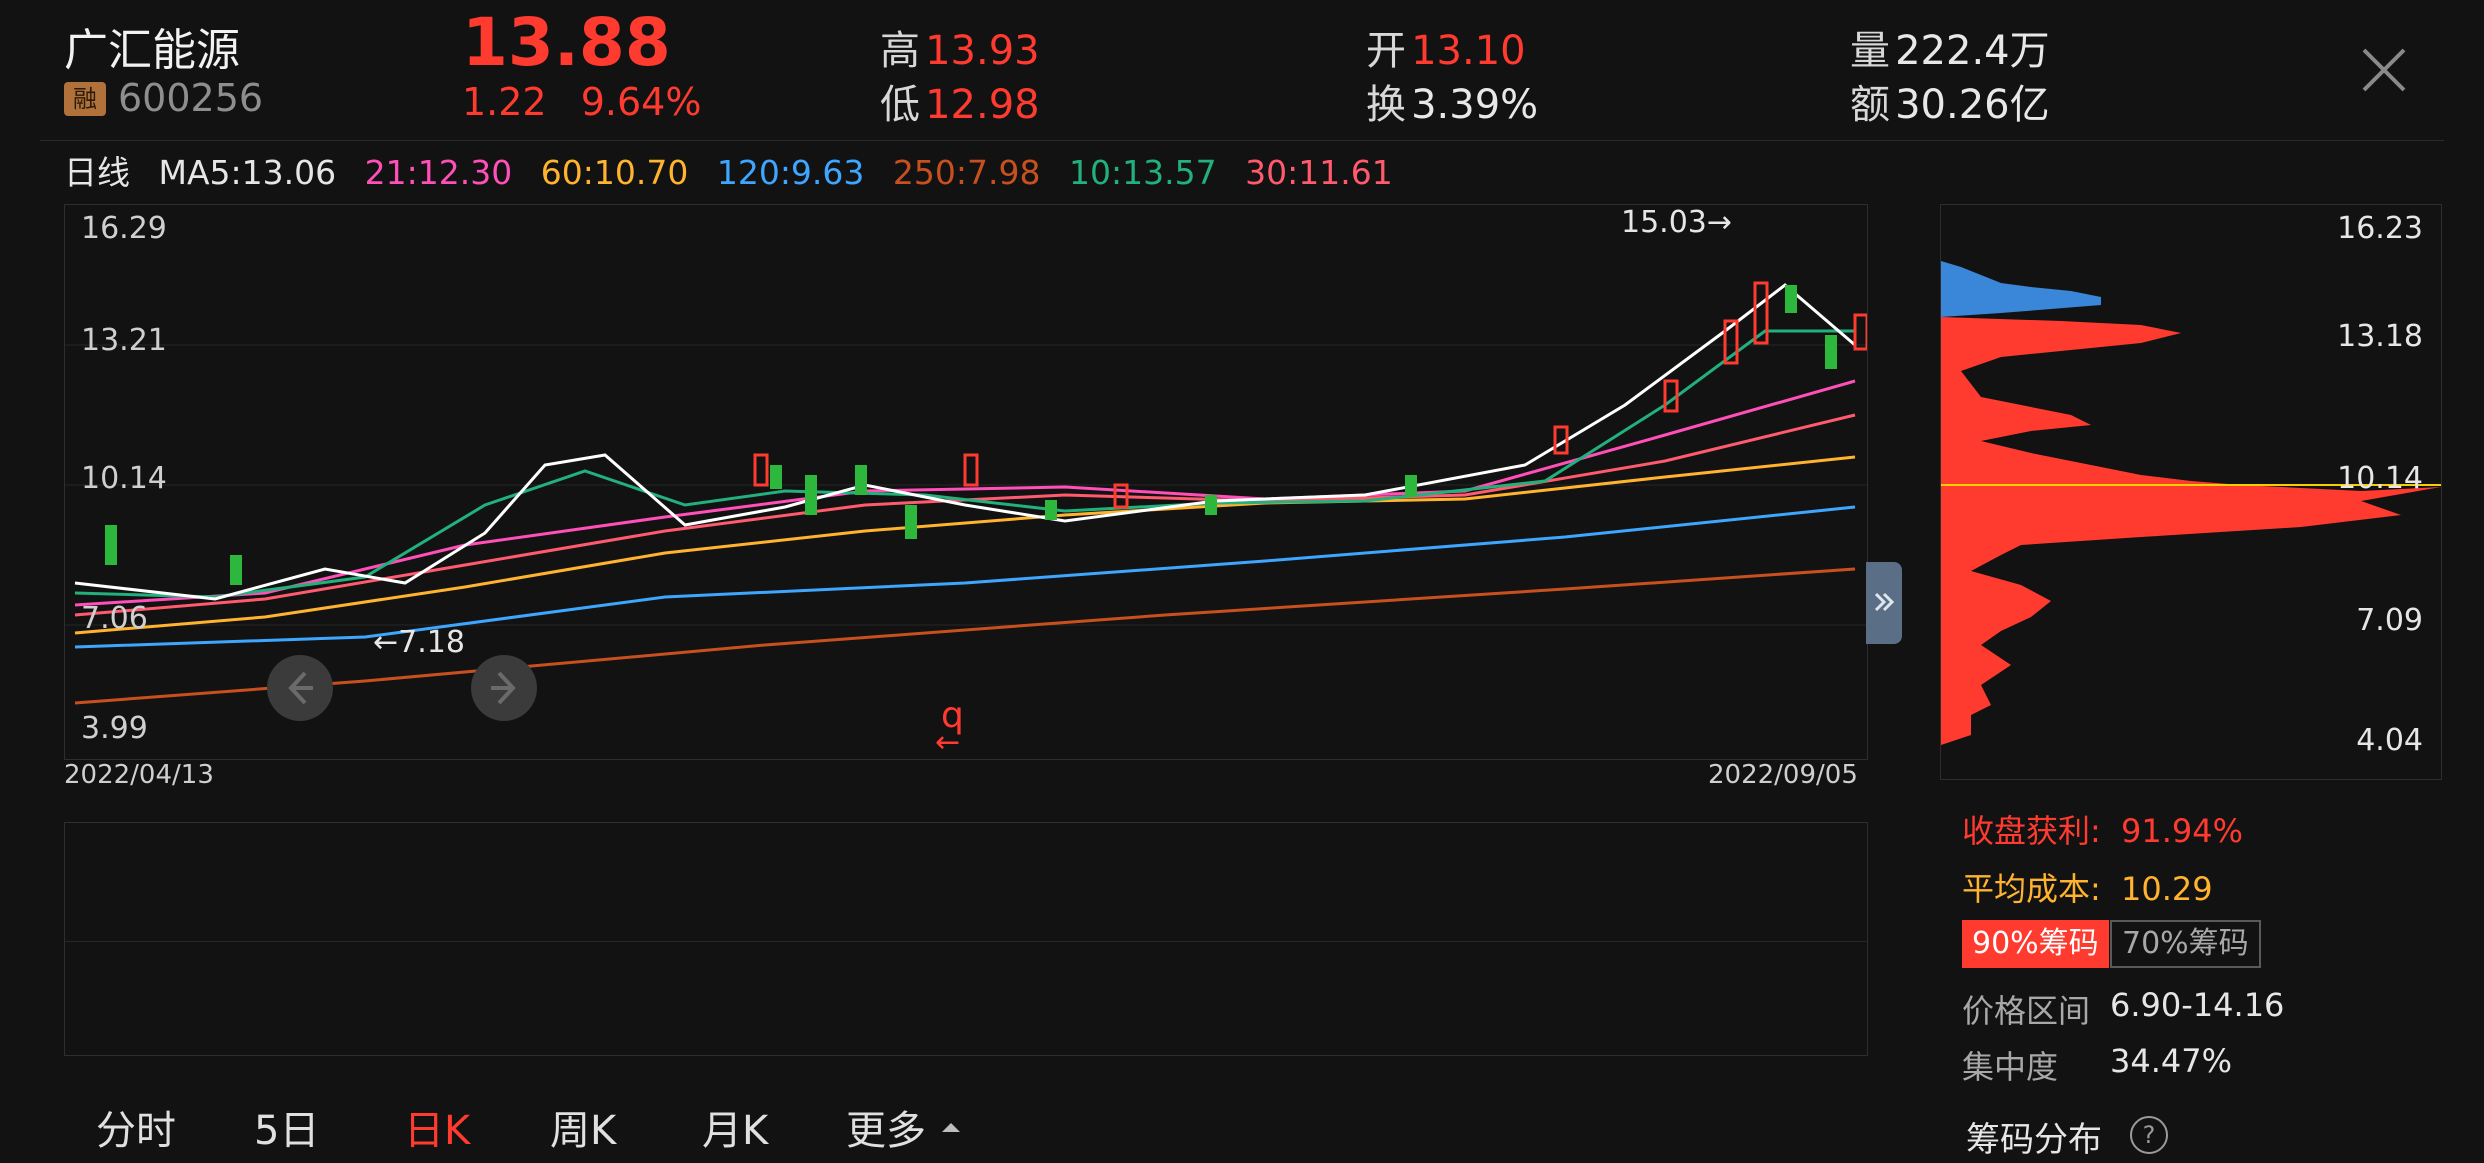 This screenshot has width=2484, height=1163. What do you see at coordinates (2034, 1140) in the screenshot?
I see `chip-distribution-title: 筹码分布` at bounding box center [2034, 1140].